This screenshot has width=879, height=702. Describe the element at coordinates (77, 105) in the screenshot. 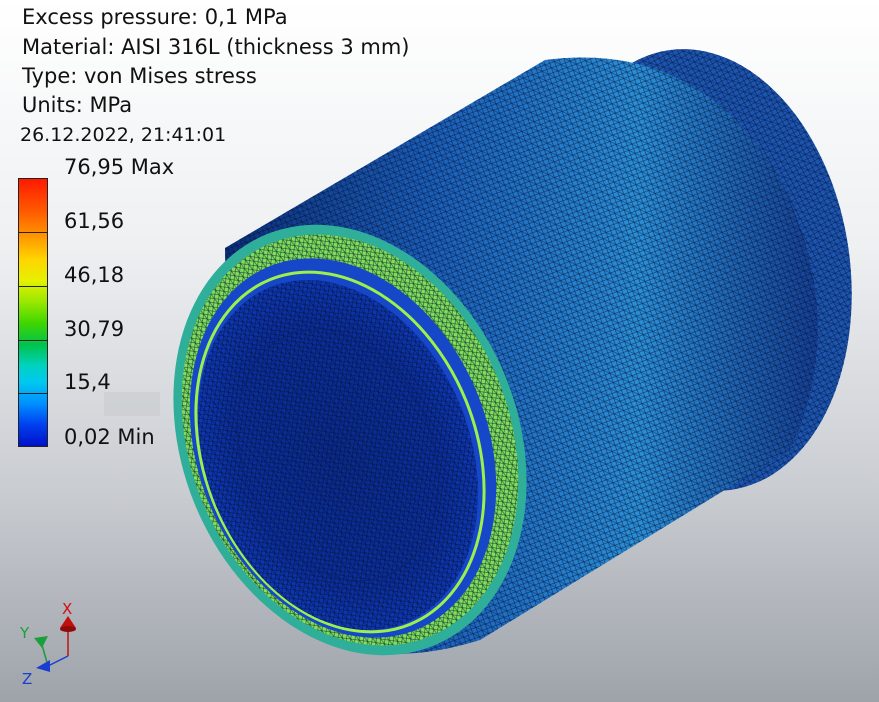

I see `units-label: Units: MPa` at that location.